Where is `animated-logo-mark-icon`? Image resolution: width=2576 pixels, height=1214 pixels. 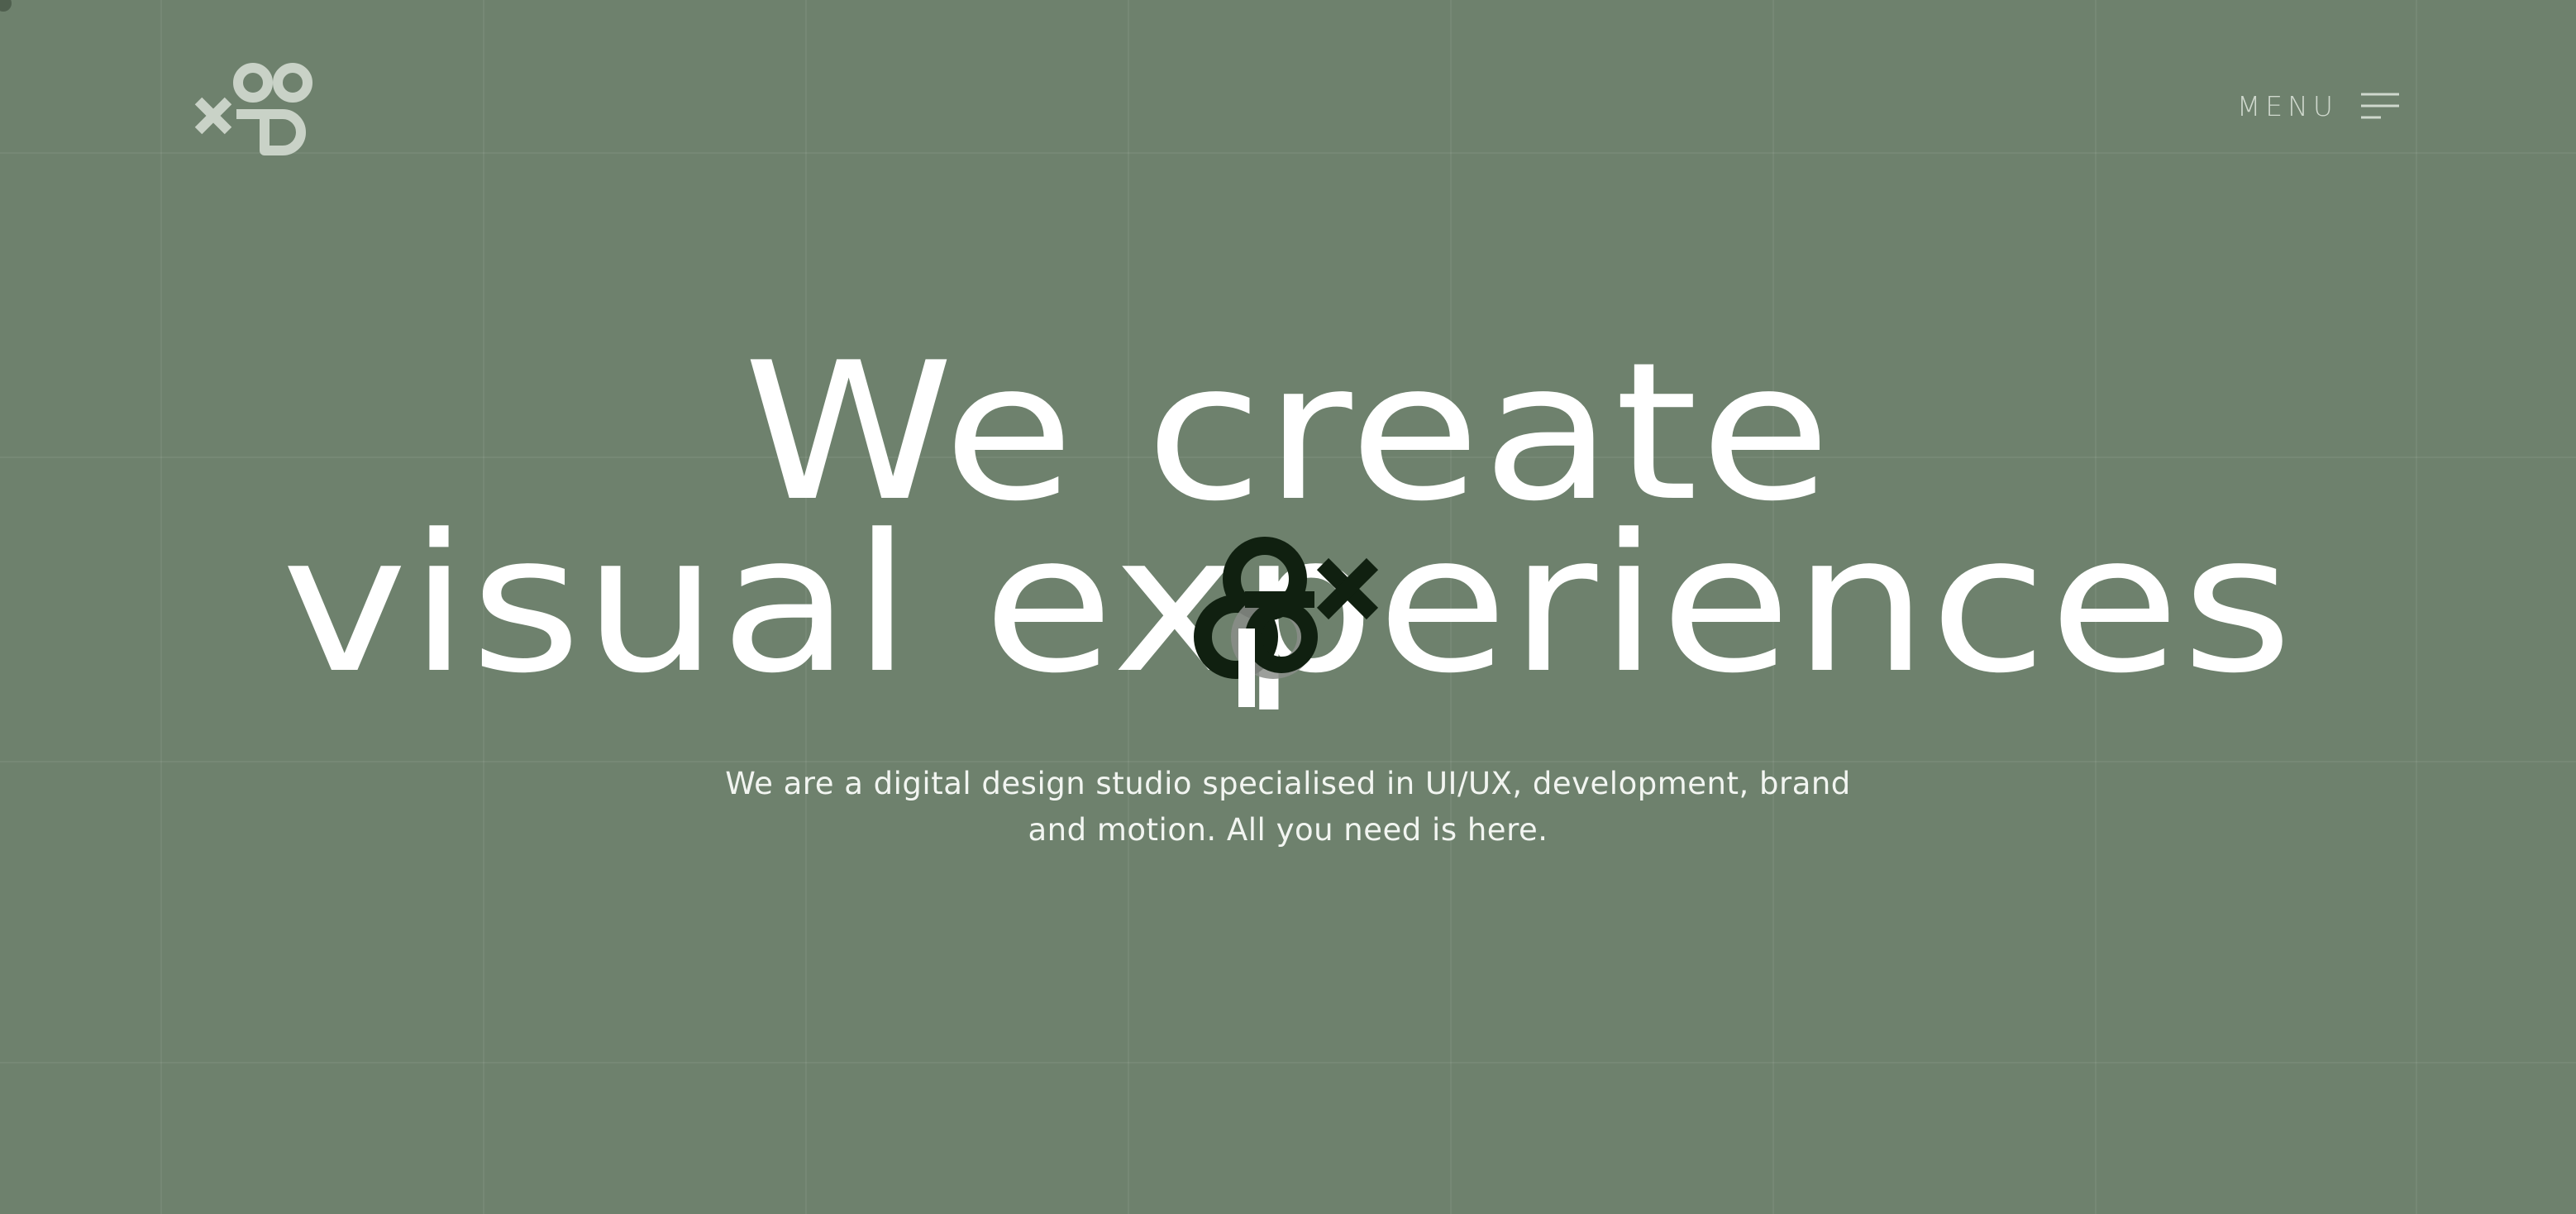
animated-logo-mark-icon is located at coordinates (1286, 622).